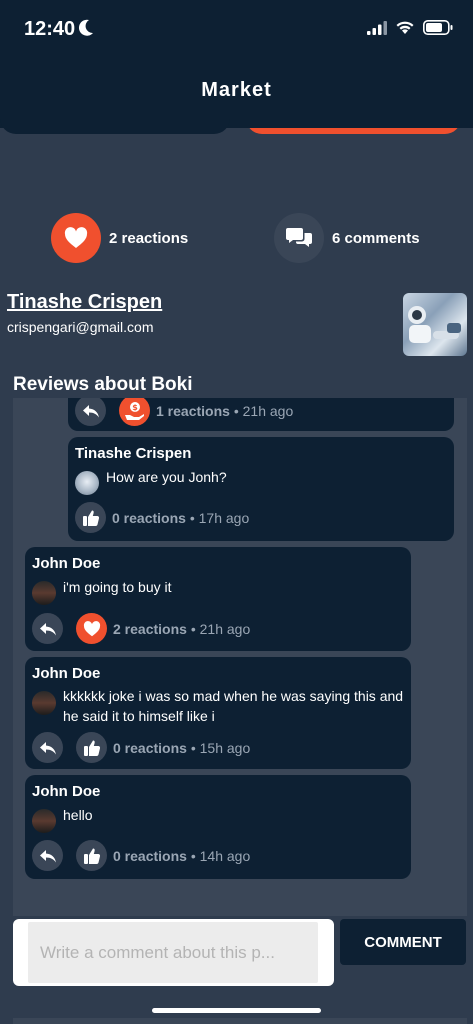 Image resolution: width=473 pixels, height=1024 pixels. I want to click on review-card: John Doe hello 0 reactions • 14h ago, so click(218, 827).